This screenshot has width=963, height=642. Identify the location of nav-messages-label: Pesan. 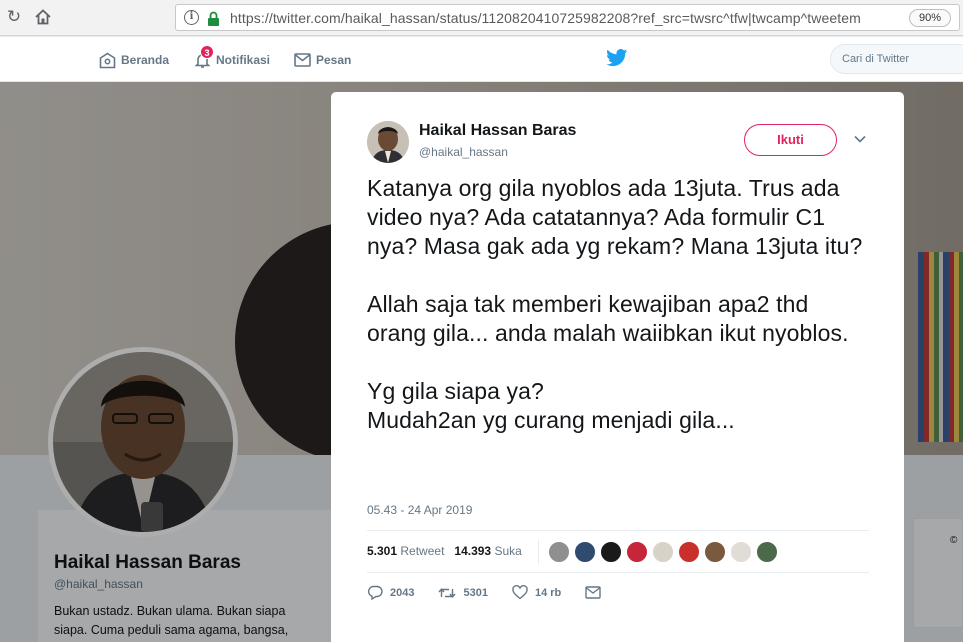
(334, 60).